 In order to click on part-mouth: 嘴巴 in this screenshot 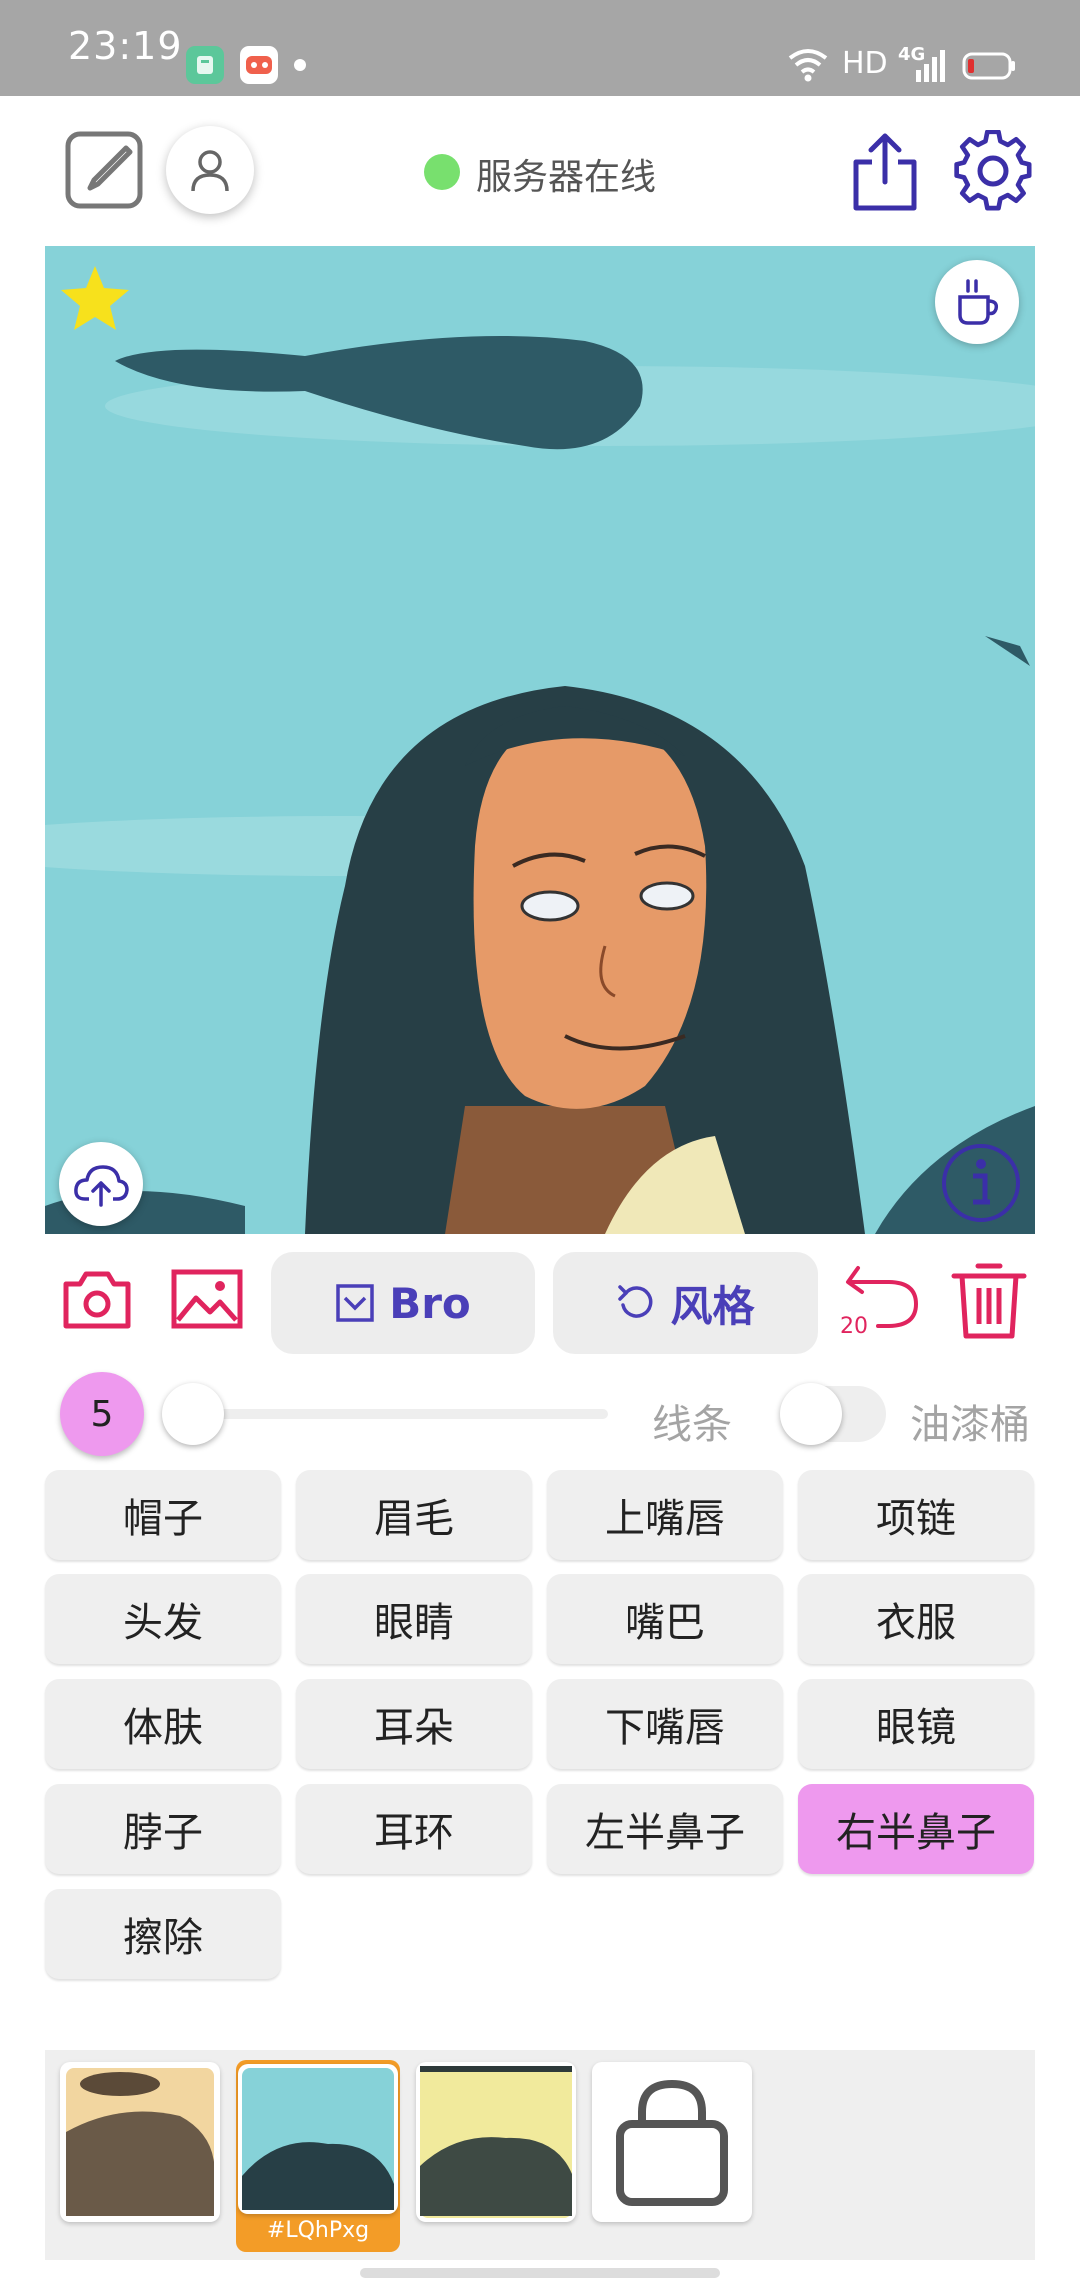, I will do `click(665, 1619)`.